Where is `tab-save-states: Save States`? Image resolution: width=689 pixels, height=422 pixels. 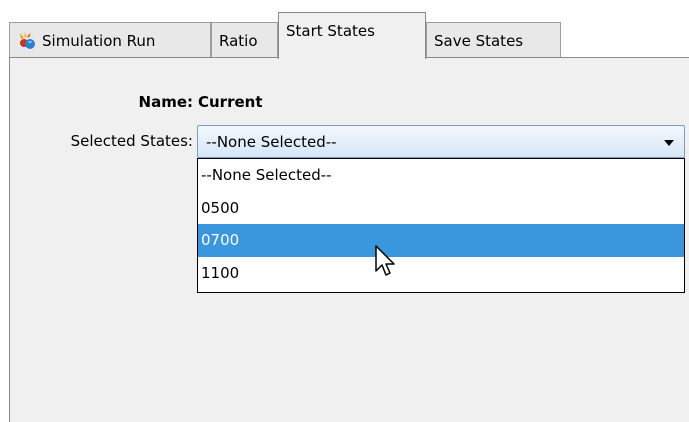 tab-save-states: Save States is located at coordinates (493, 40).